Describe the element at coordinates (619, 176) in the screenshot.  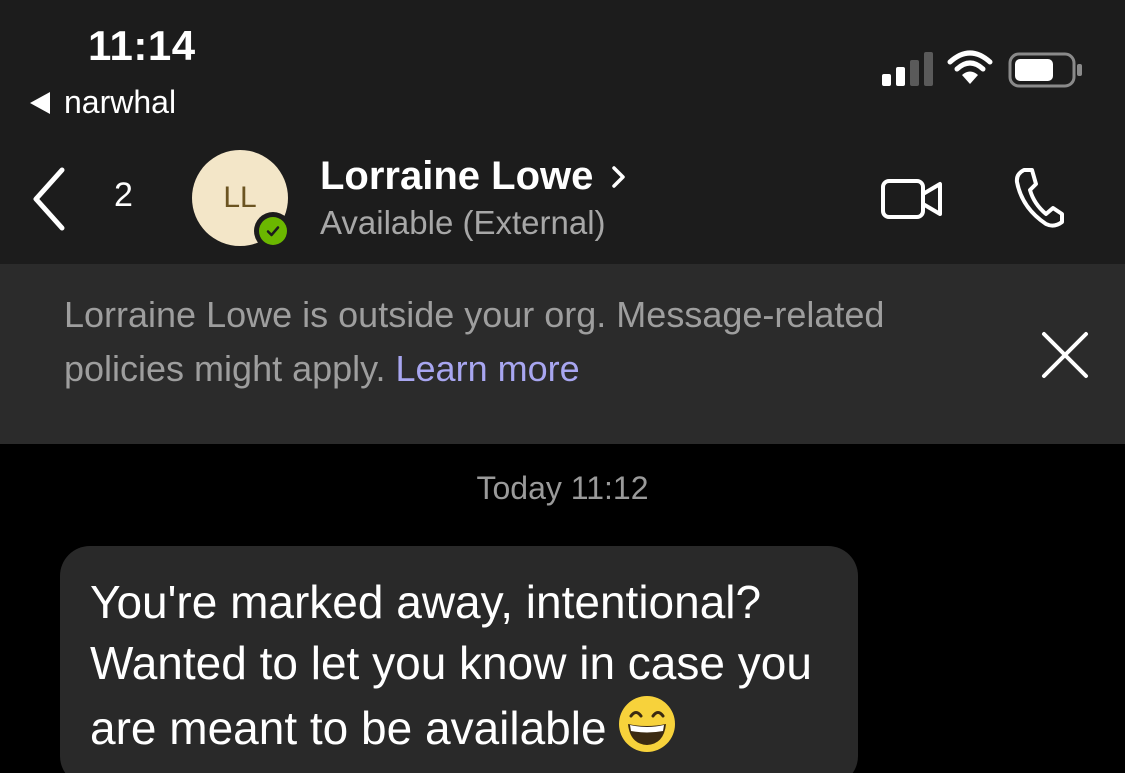
I see `chevron-right-icon` at that location.